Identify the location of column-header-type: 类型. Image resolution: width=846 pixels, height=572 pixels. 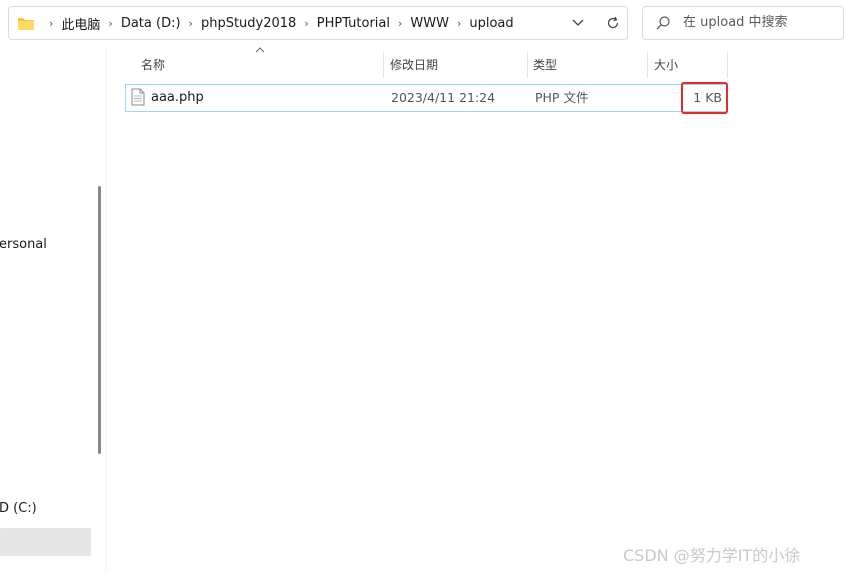
(545, 65).